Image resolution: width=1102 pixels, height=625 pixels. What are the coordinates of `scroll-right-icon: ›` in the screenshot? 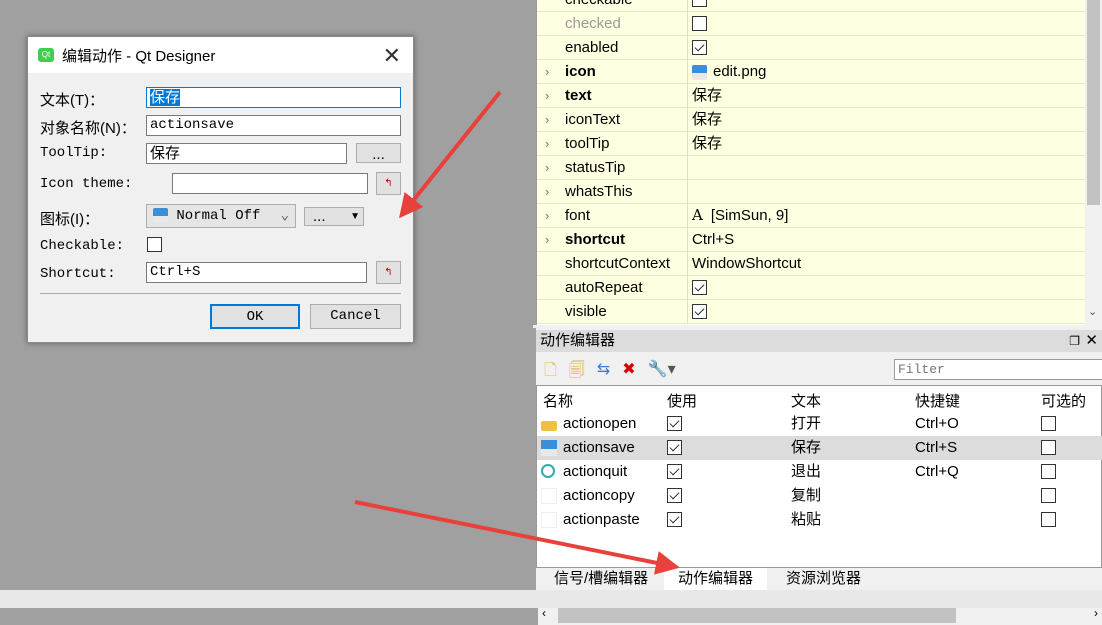 It's located at (1096, 613).